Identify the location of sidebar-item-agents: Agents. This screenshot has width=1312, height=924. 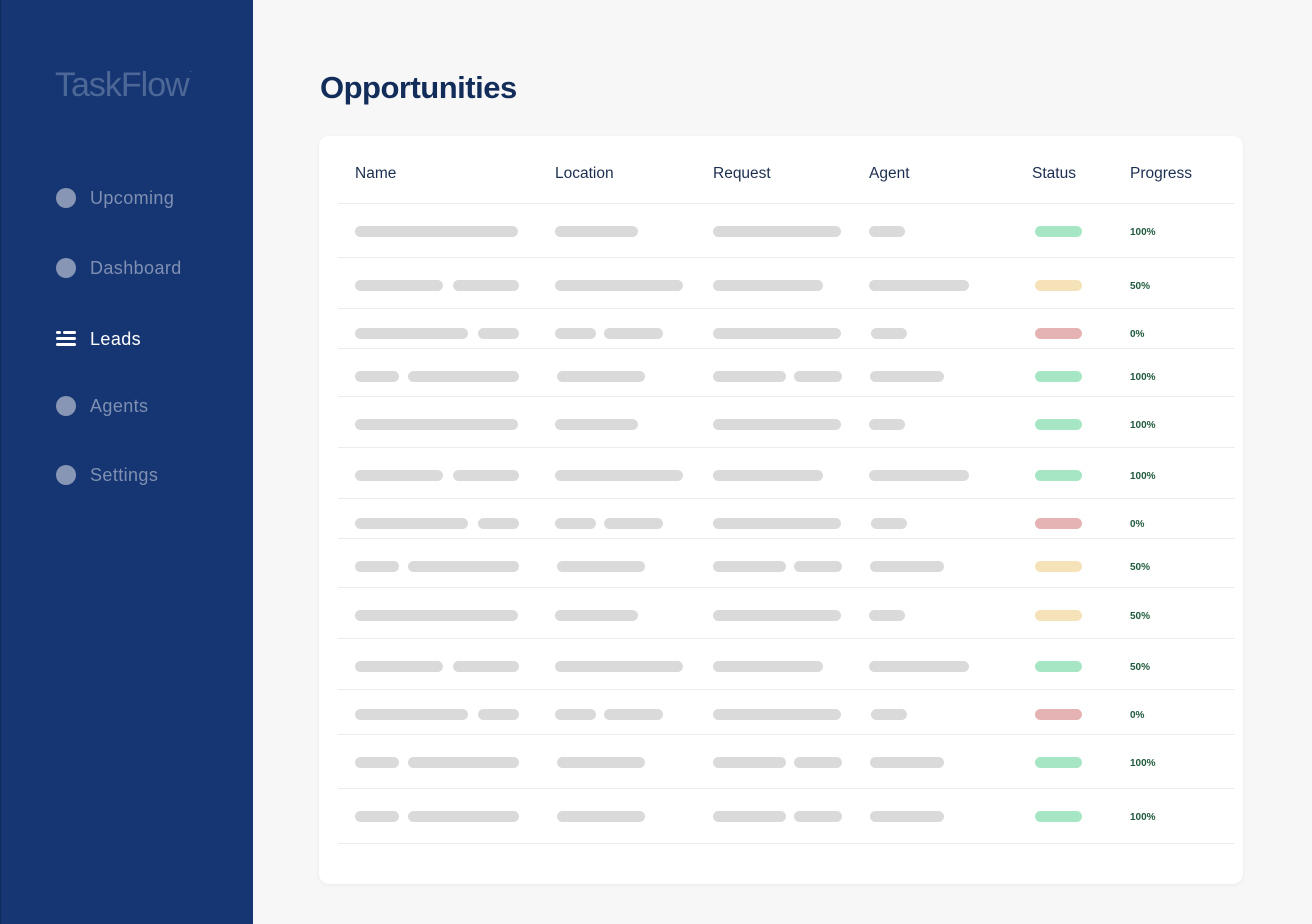
(102, 406).